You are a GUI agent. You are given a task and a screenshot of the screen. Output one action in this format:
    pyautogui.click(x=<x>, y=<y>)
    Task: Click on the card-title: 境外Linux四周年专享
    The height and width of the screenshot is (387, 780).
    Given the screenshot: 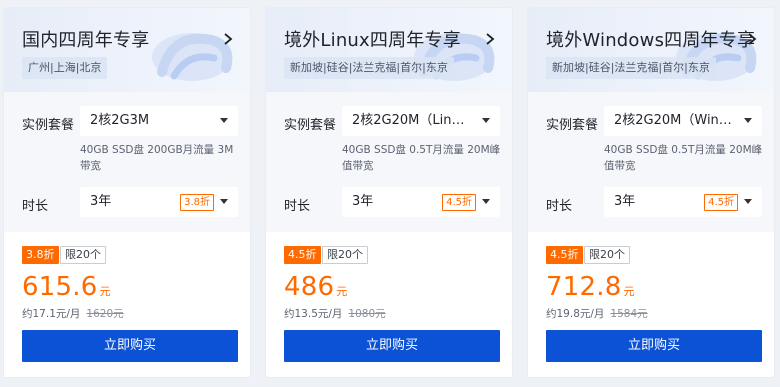 What is the action you would take?
    pyautogui.click(x=372, y=40)
    